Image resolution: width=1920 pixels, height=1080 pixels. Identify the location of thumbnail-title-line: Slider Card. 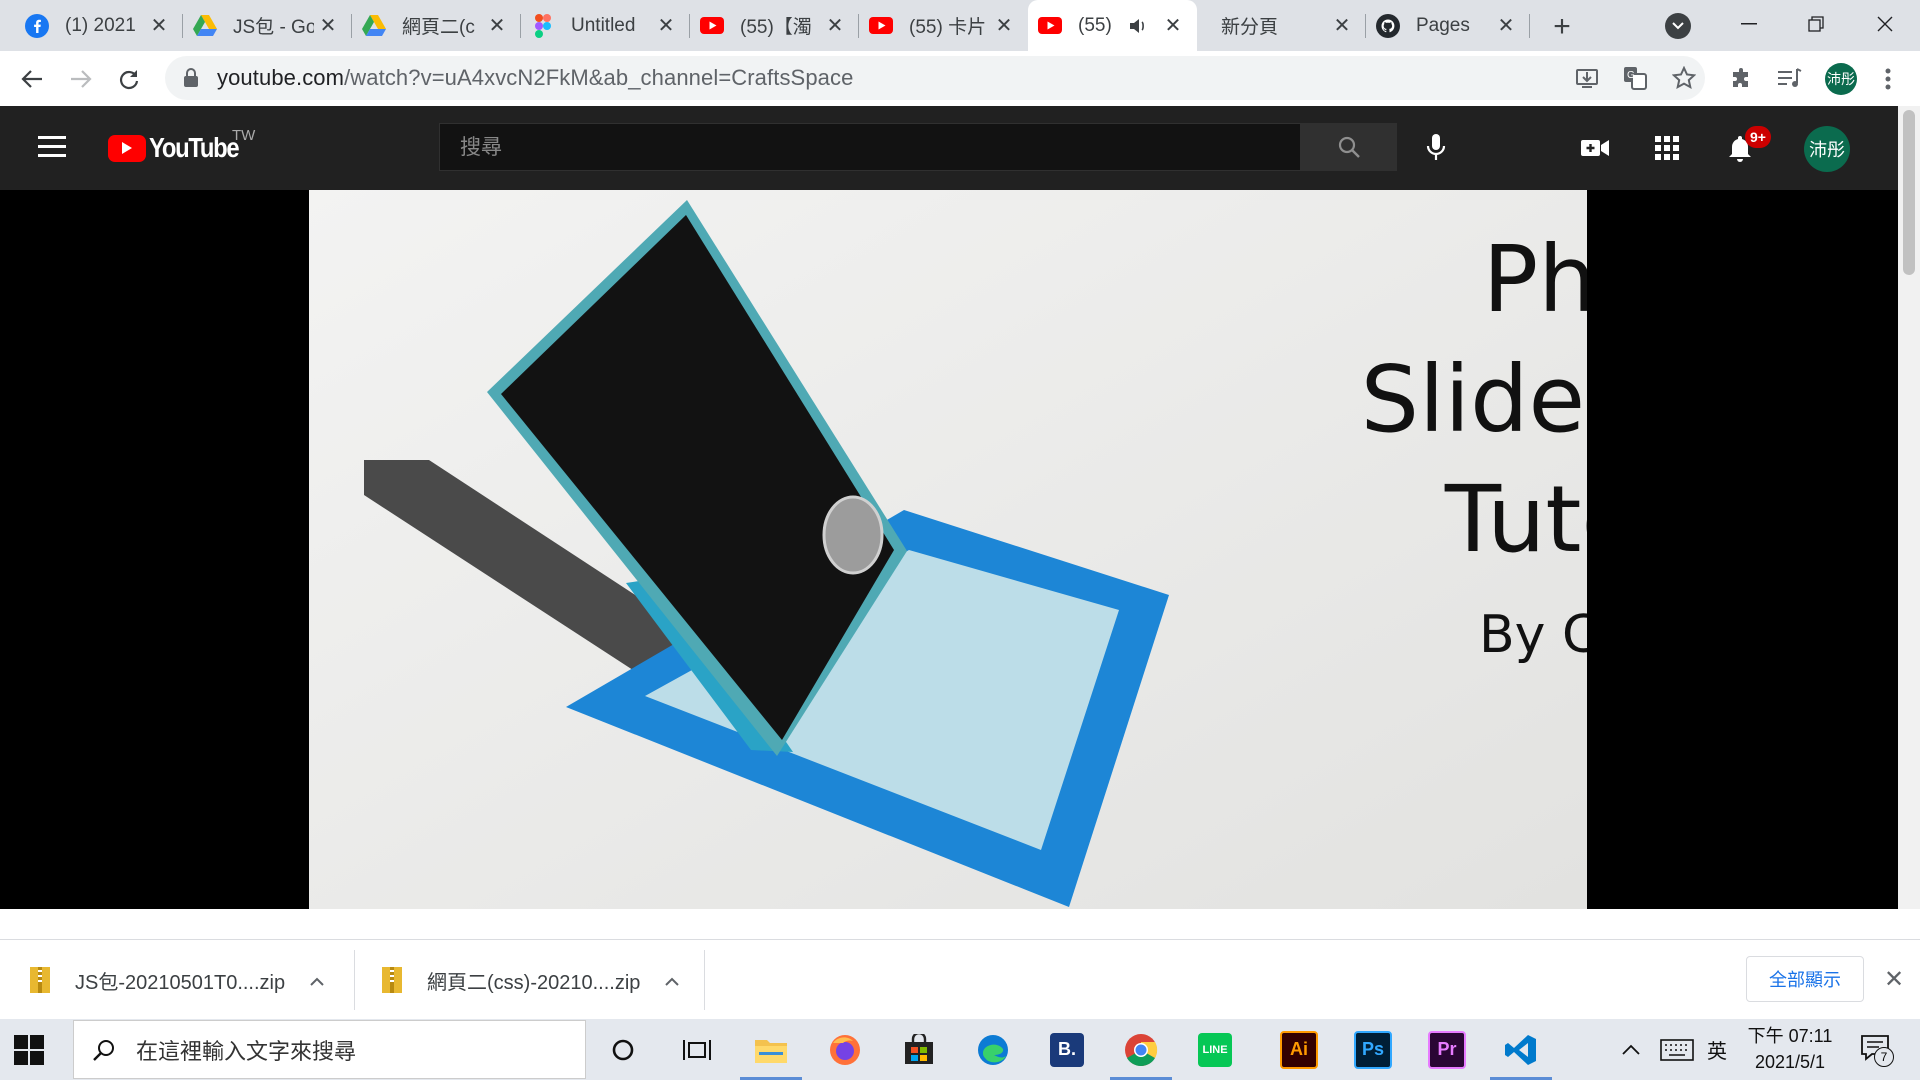
(1473, 399).